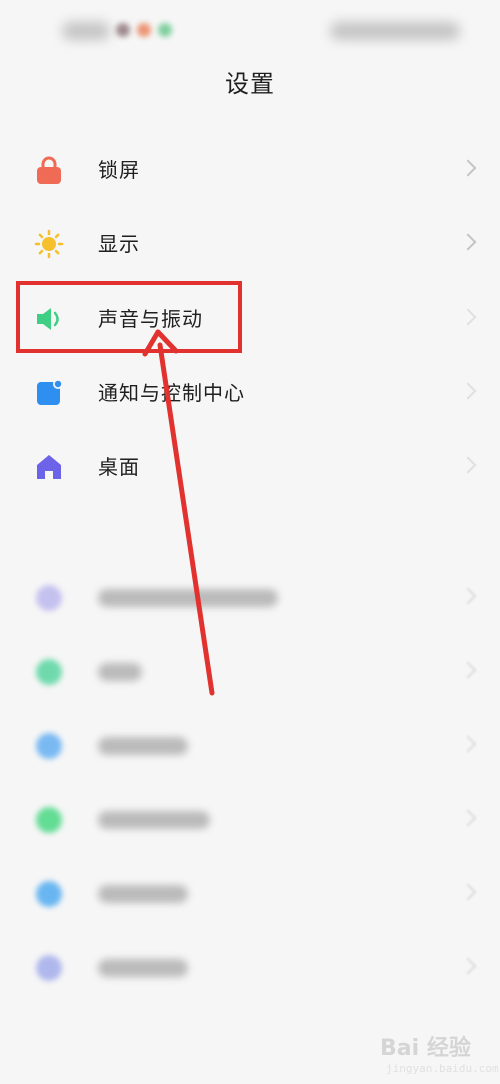 This screenshot has height=1084, width=500. Describe the element at coordinates (49, 968) in the screenshot. I see `more-settings-icon` at that location.